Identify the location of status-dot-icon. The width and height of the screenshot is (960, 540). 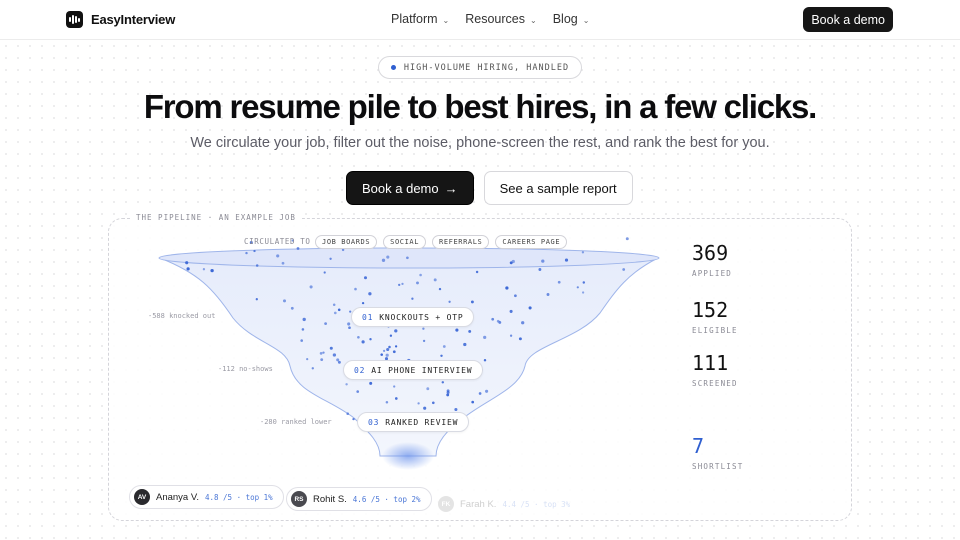
(393, 67).